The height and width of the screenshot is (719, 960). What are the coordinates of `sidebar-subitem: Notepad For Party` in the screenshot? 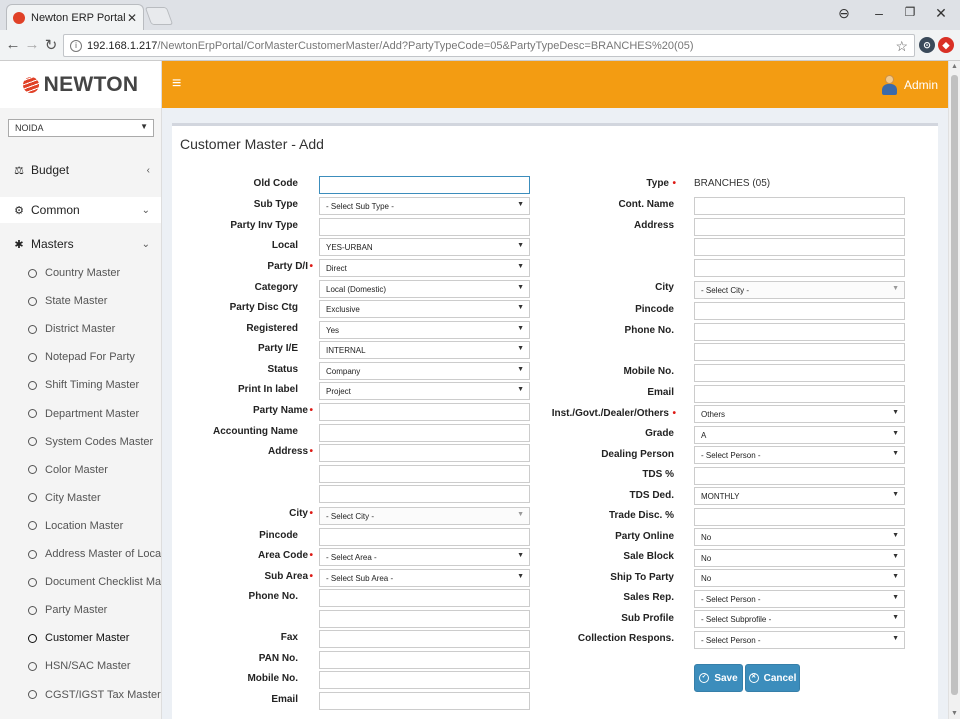 It's located at (80, 357).